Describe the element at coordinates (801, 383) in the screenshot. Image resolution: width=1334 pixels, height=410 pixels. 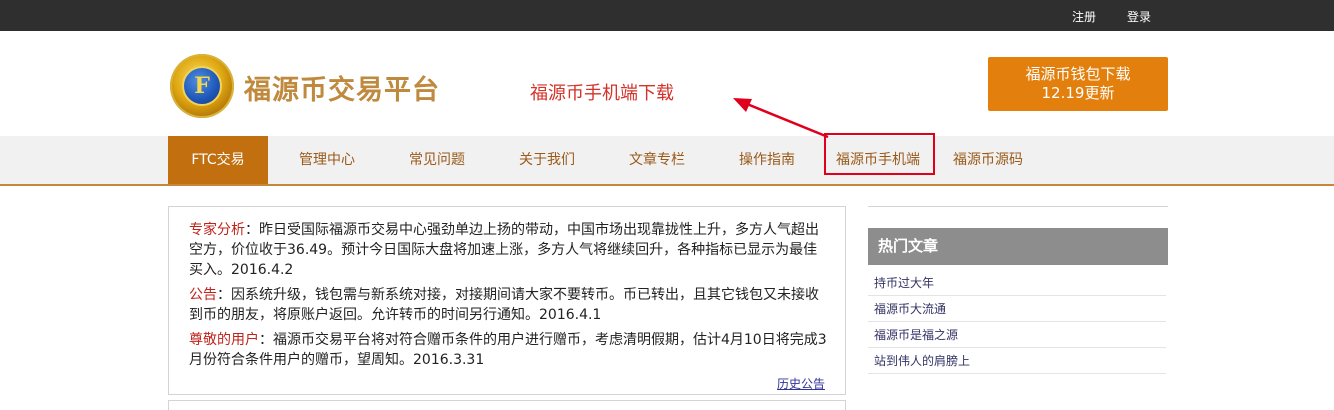
I see `history-notices-link: 历史公告` at that location.